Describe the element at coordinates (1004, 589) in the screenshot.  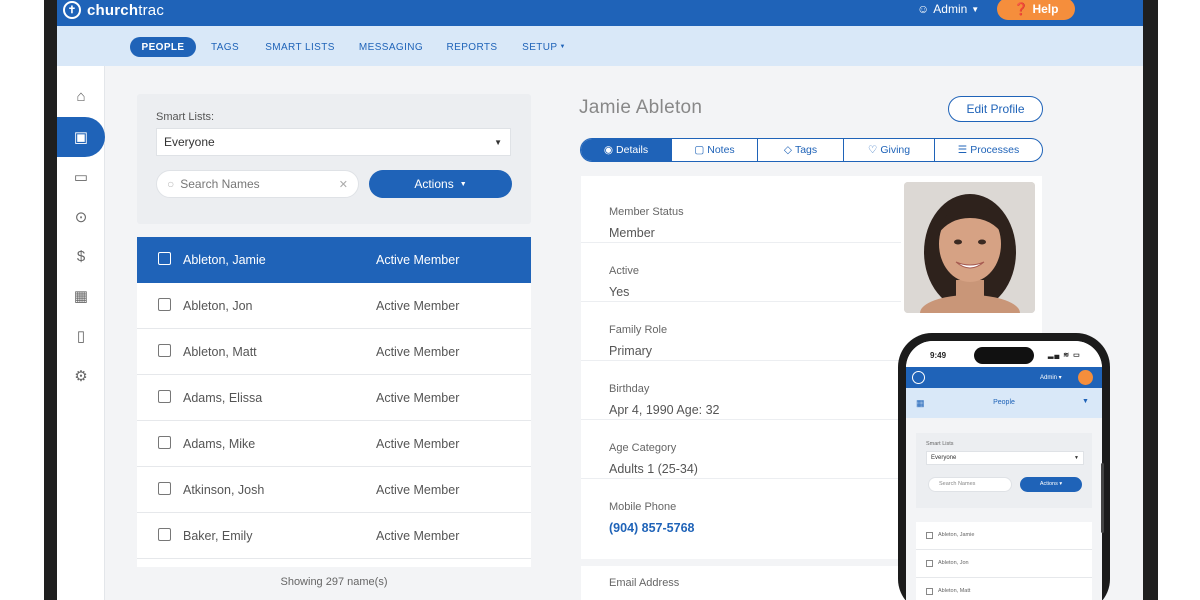
I see `list-item: Ableton, Matt` at that location.